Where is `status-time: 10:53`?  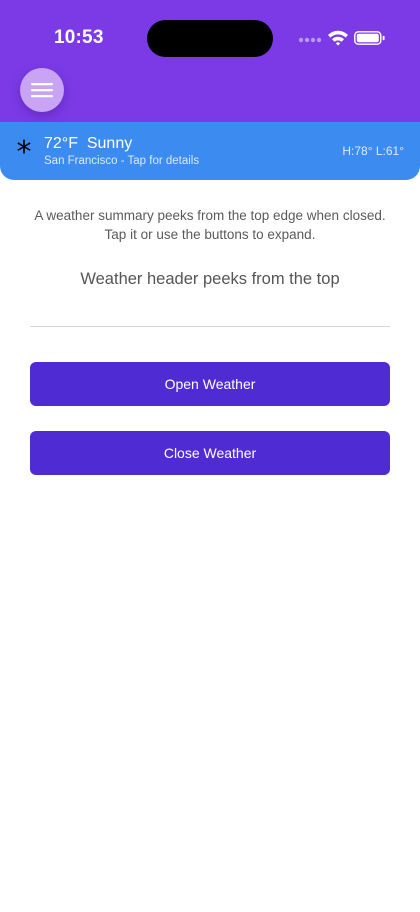
status-time: 10:53 is located at coordinates (79, 37).